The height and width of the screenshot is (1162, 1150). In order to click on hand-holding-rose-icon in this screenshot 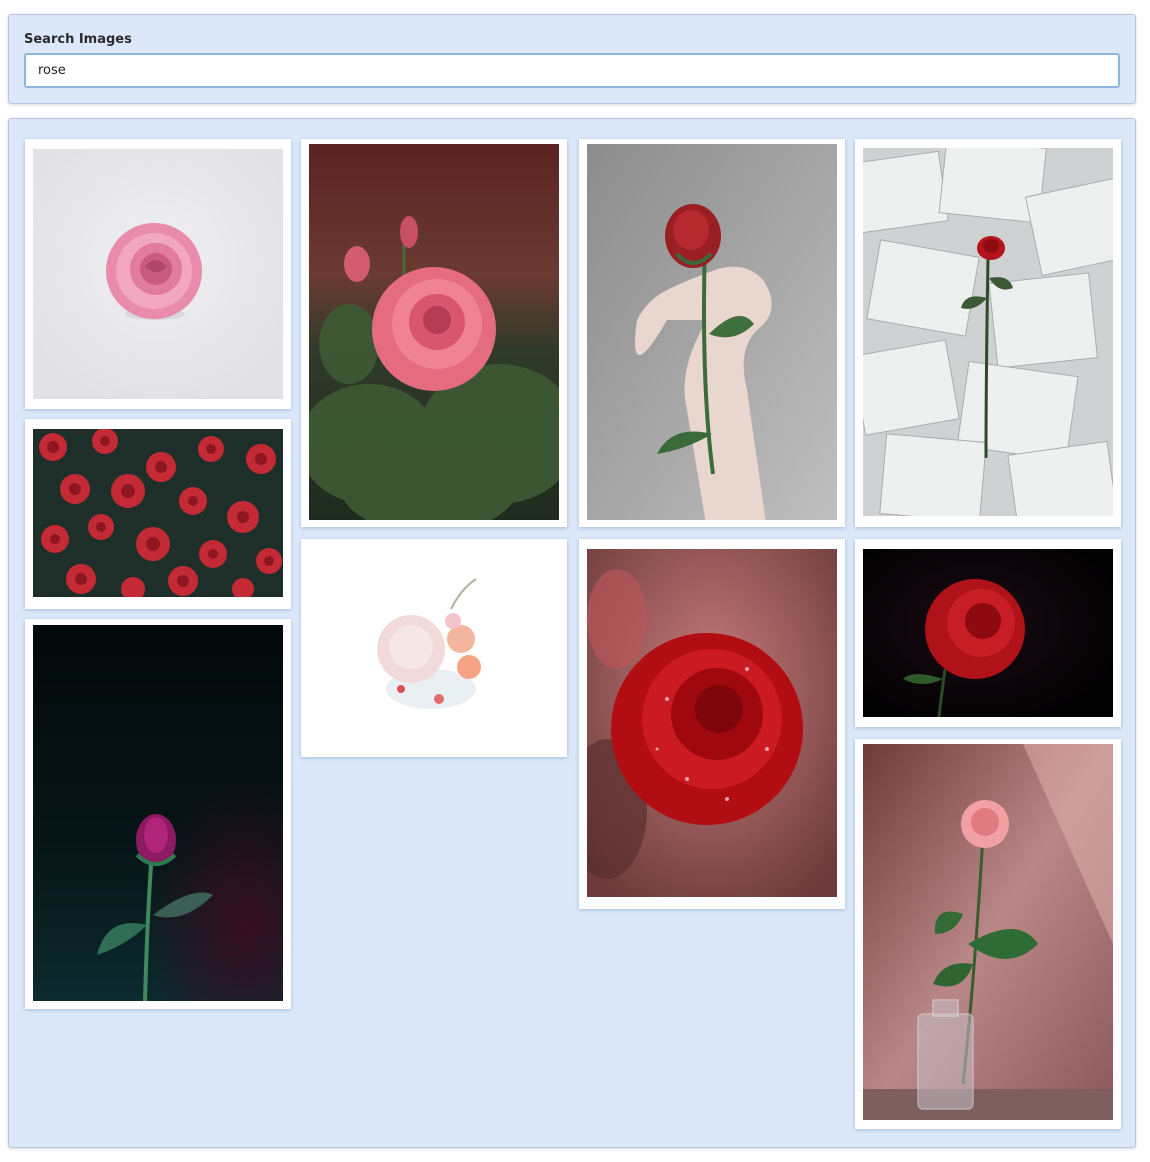, I will do `click(712, 332)`.